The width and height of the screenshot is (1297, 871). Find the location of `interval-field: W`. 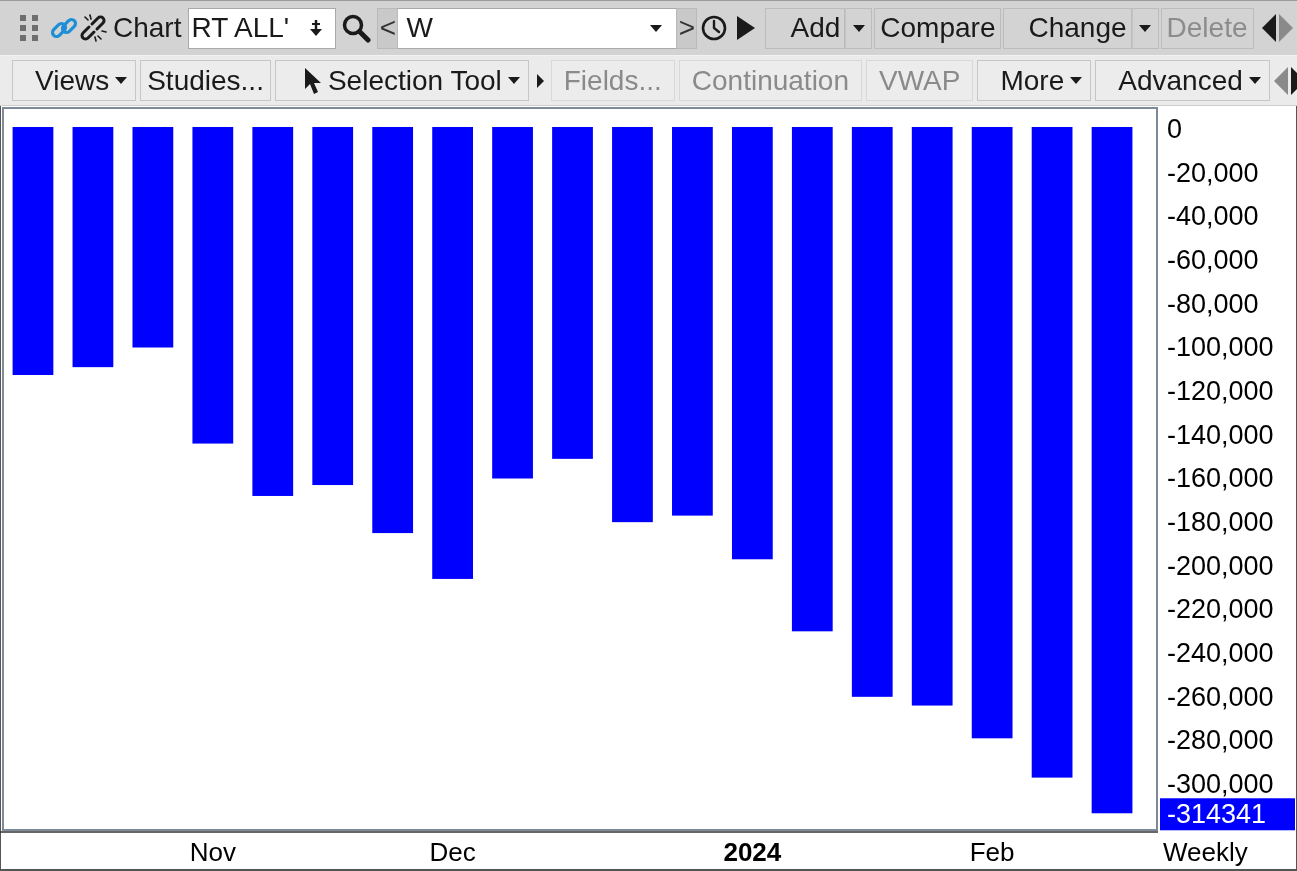

interval-field: W is located at coordinates (537, 28).